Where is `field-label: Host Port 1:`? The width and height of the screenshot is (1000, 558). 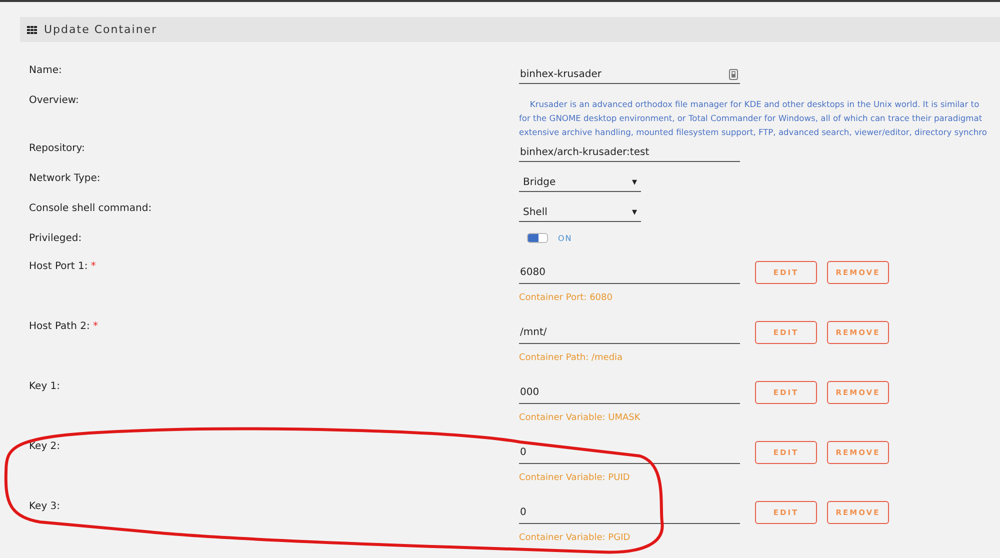 field-label: Host Port 1: is located at coordinates (58, 266).